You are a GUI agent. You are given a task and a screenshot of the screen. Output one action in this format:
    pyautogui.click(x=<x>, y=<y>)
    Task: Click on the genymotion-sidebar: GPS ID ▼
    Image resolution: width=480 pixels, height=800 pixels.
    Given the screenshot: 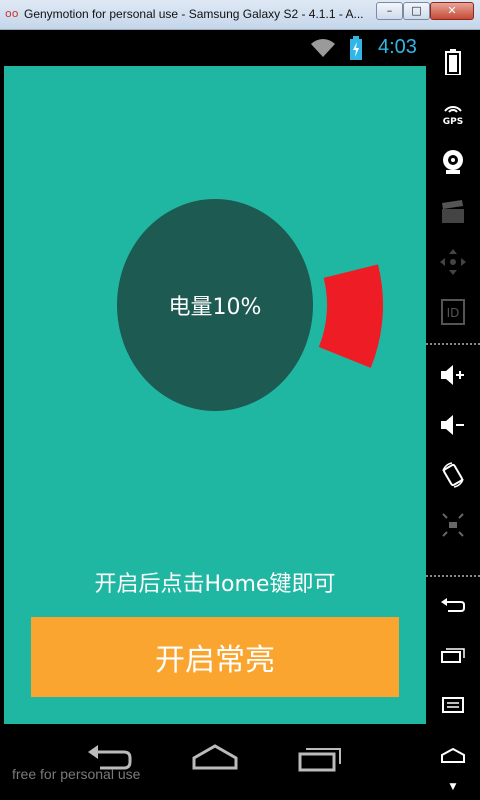 What is the action you would take?
    pyautogui.click(x=453, y=415)
    